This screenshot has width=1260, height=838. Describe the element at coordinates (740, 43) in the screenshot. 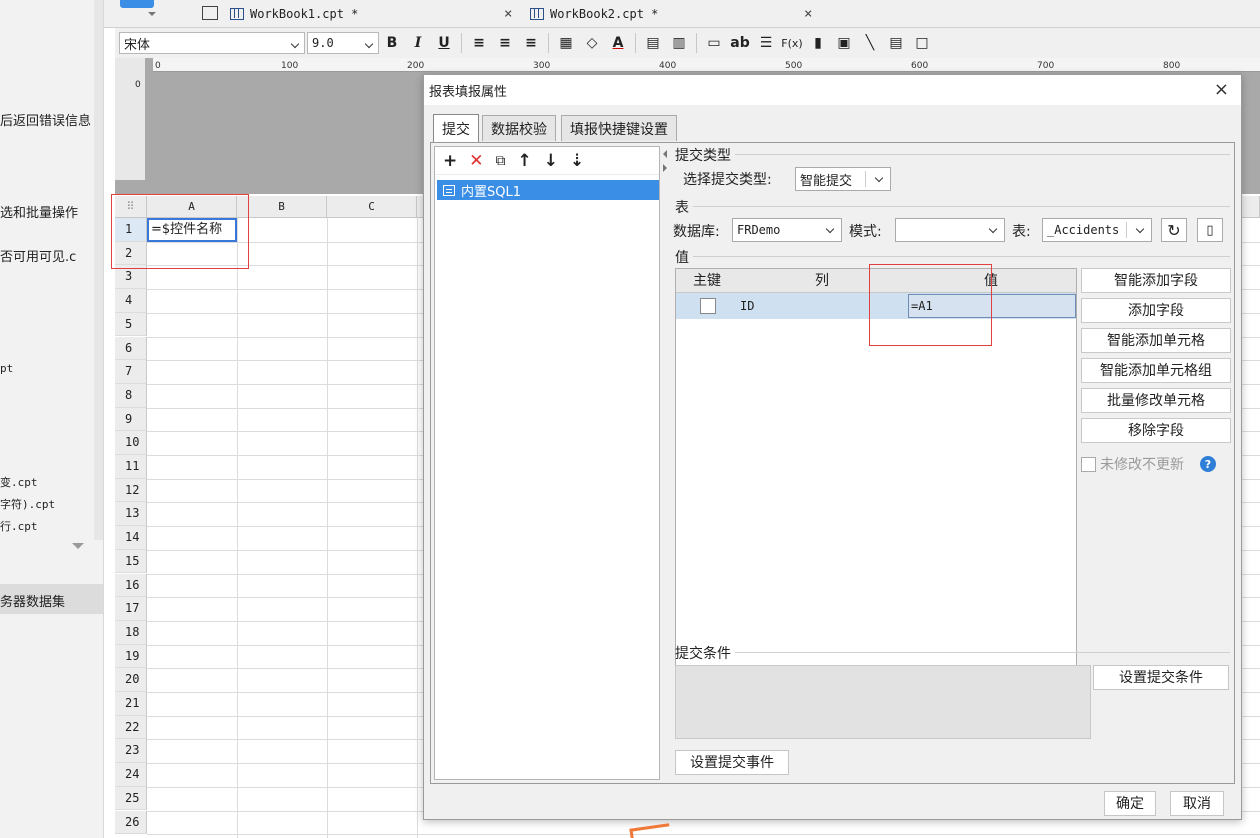

I see `text-icon: ab` at that location.